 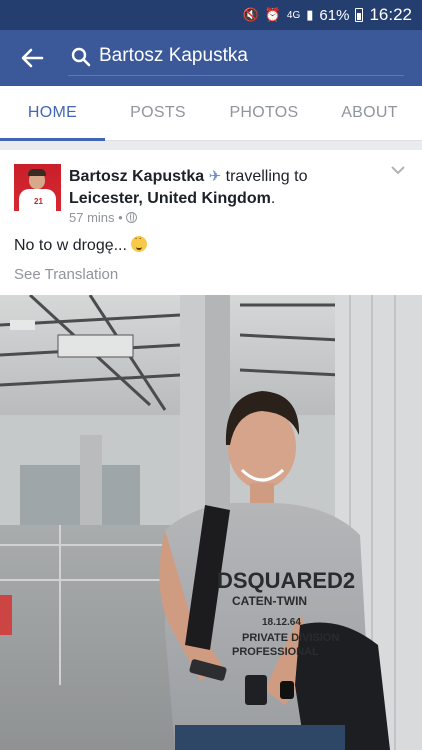 I want to click on jersey-number: 21, so click(x=38, y=201).